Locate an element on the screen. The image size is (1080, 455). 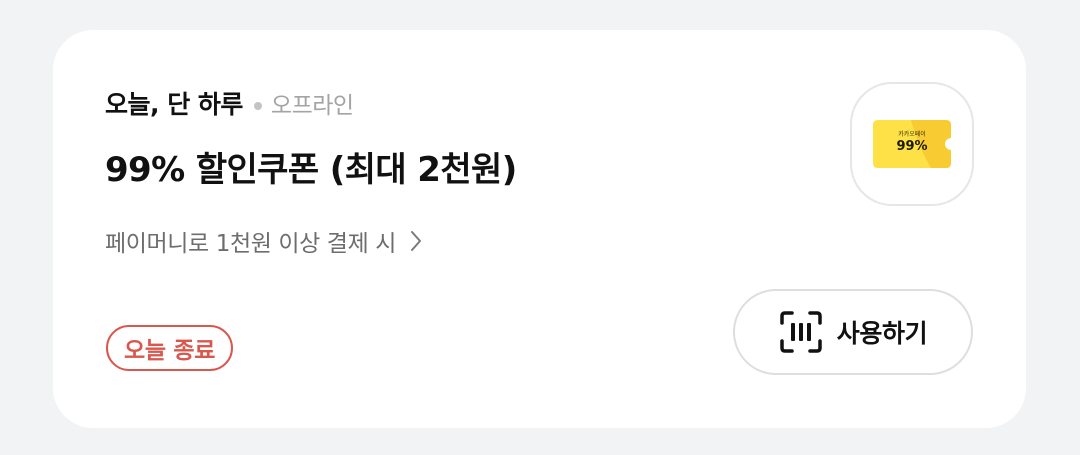
use-coupon-button: 사용하기 is located at coordinates (853, 332).